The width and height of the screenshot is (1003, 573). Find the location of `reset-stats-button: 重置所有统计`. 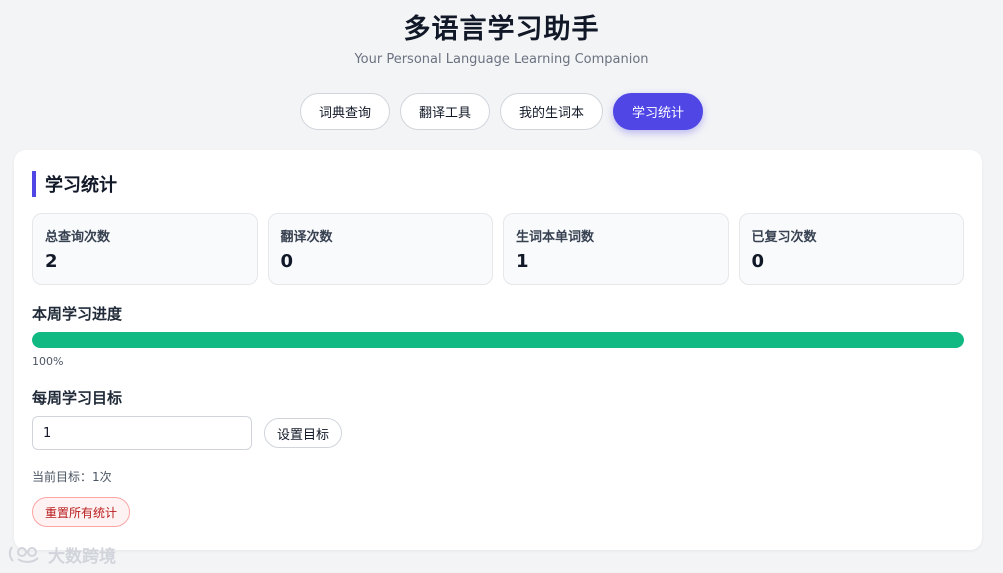

reset-stats-button: 重置所有统计 is located at coordinates (81, 512).